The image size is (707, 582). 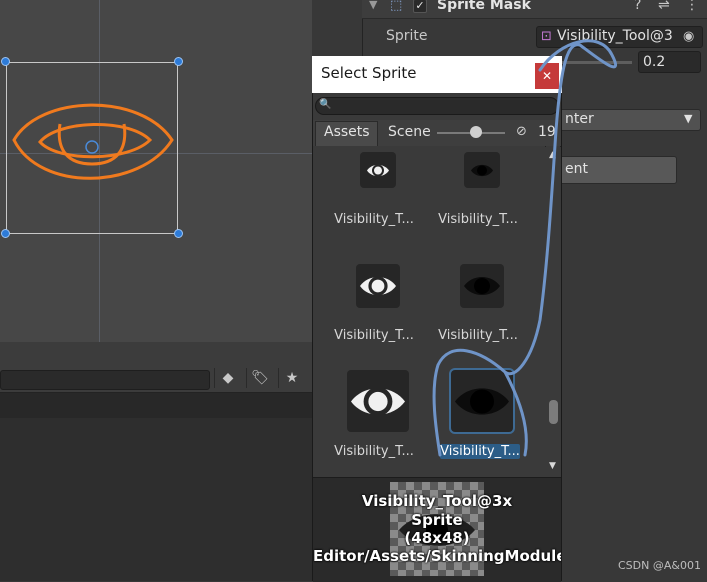 I want to click on scroll-down-arrow-icon: ▼, so click(x=552, y=466).